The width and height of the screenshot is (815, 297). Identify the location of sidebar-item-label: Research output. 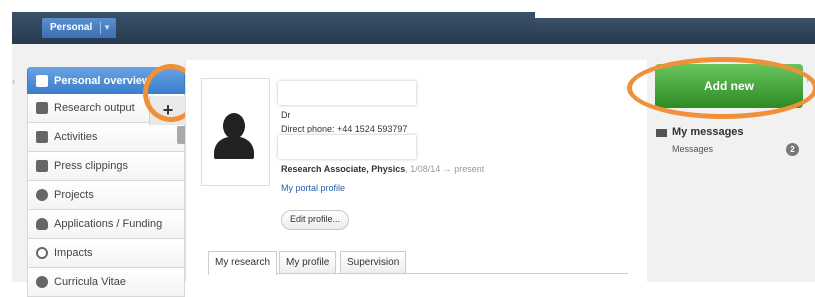
(94, 108).